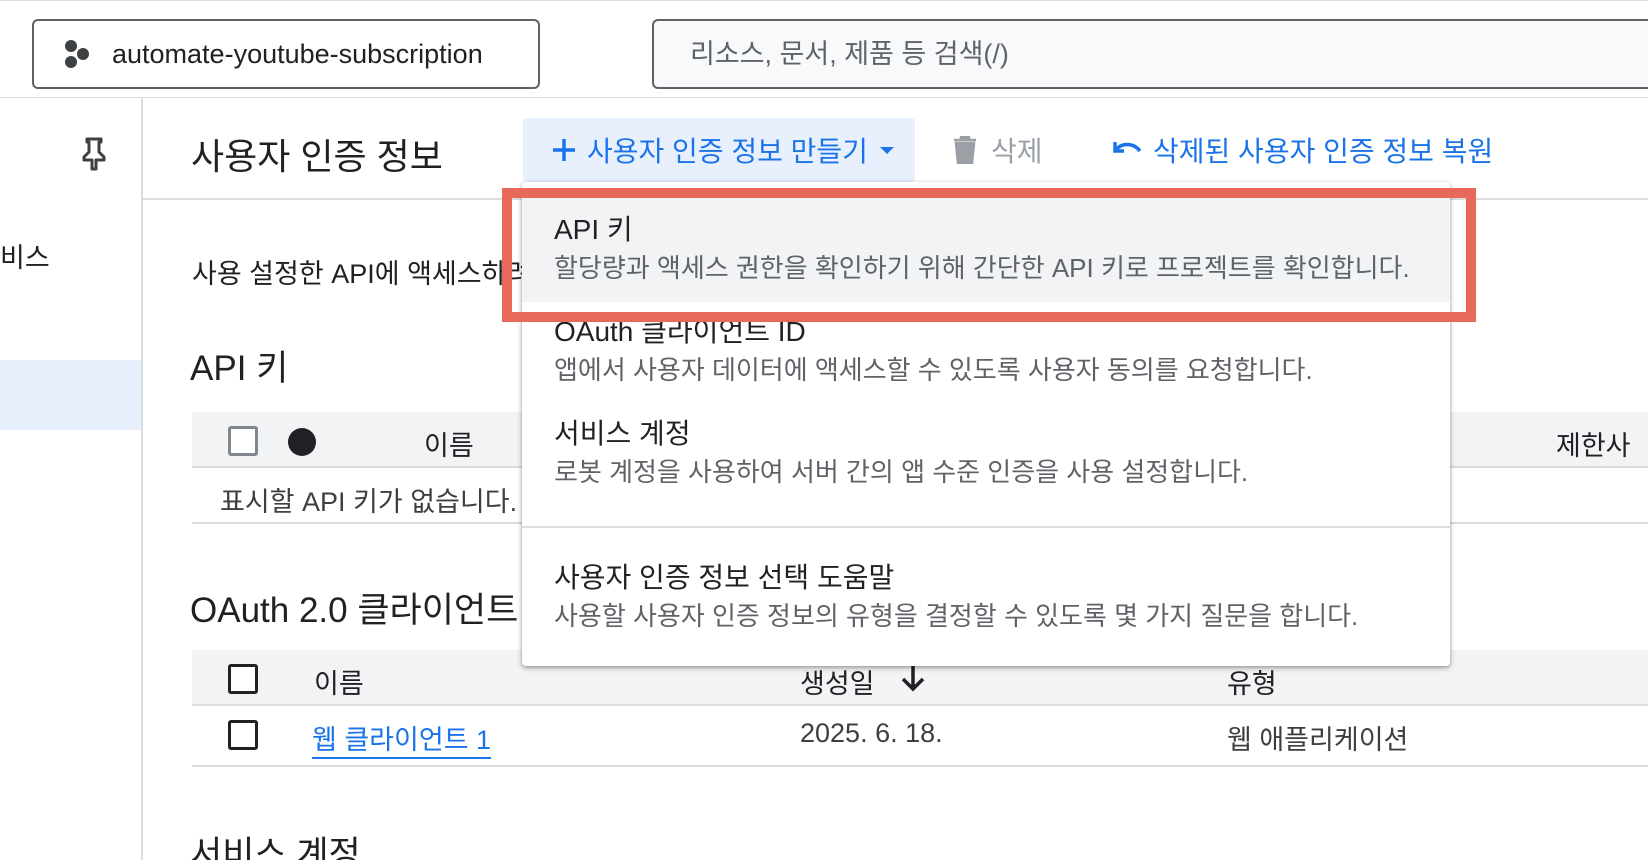 This screenshot has height=860, width=1648. What do you see at coordinates (989, 255) in the screenshot?
I see `annotation-highlight-box` at bounding box center [989, 255].